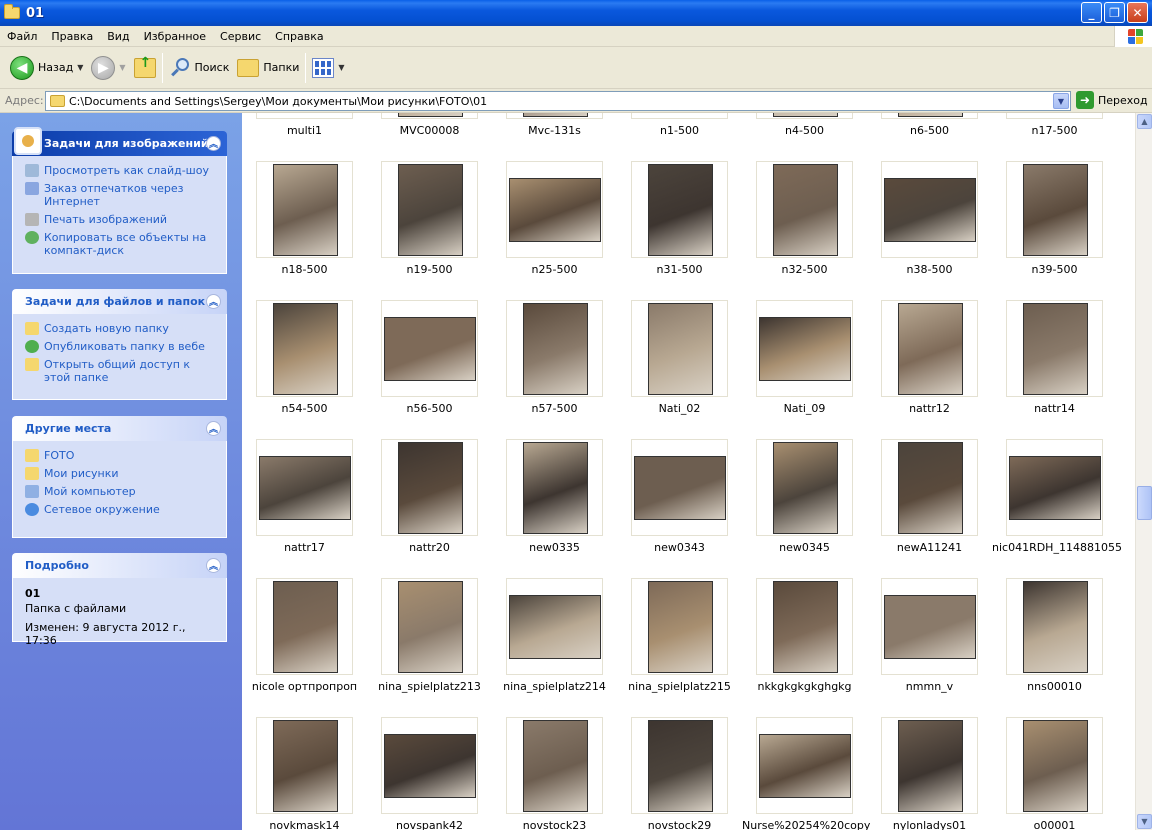  What do you see at coordinates (929, 408) in the screenshot?
I see `file-name-label: nattr12` at bounding box center [929, 408].